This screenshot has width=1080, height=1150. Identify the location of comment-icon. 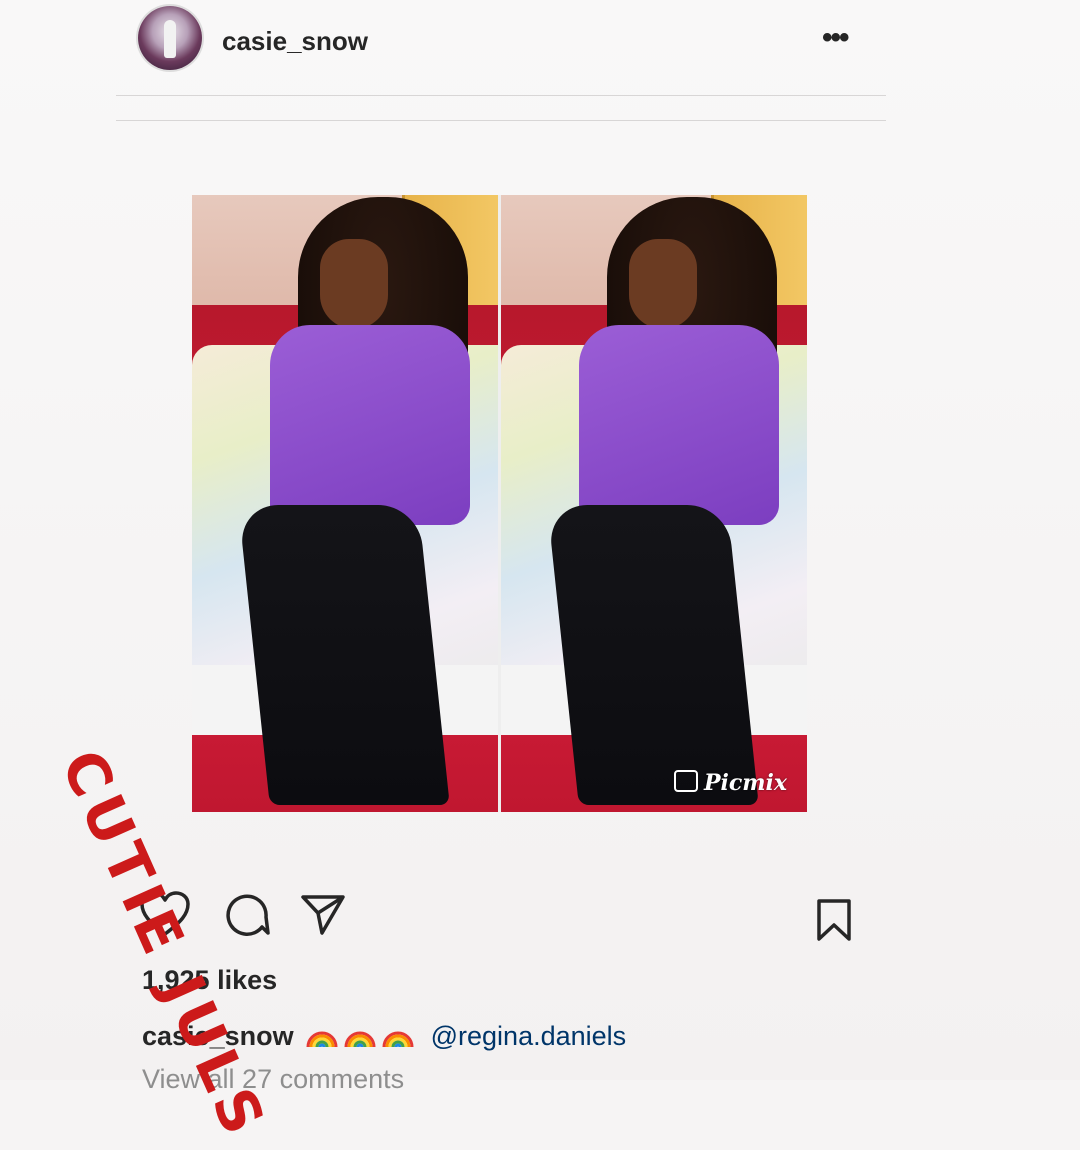
(246, 918).